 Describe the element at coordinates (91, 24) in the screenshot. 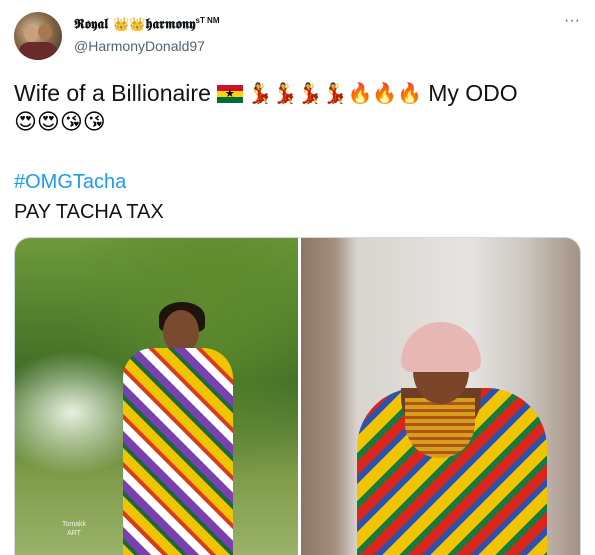

I see `display-name-prefix: 𝕽𝖔𝖞𝖆𝖑` at that location.